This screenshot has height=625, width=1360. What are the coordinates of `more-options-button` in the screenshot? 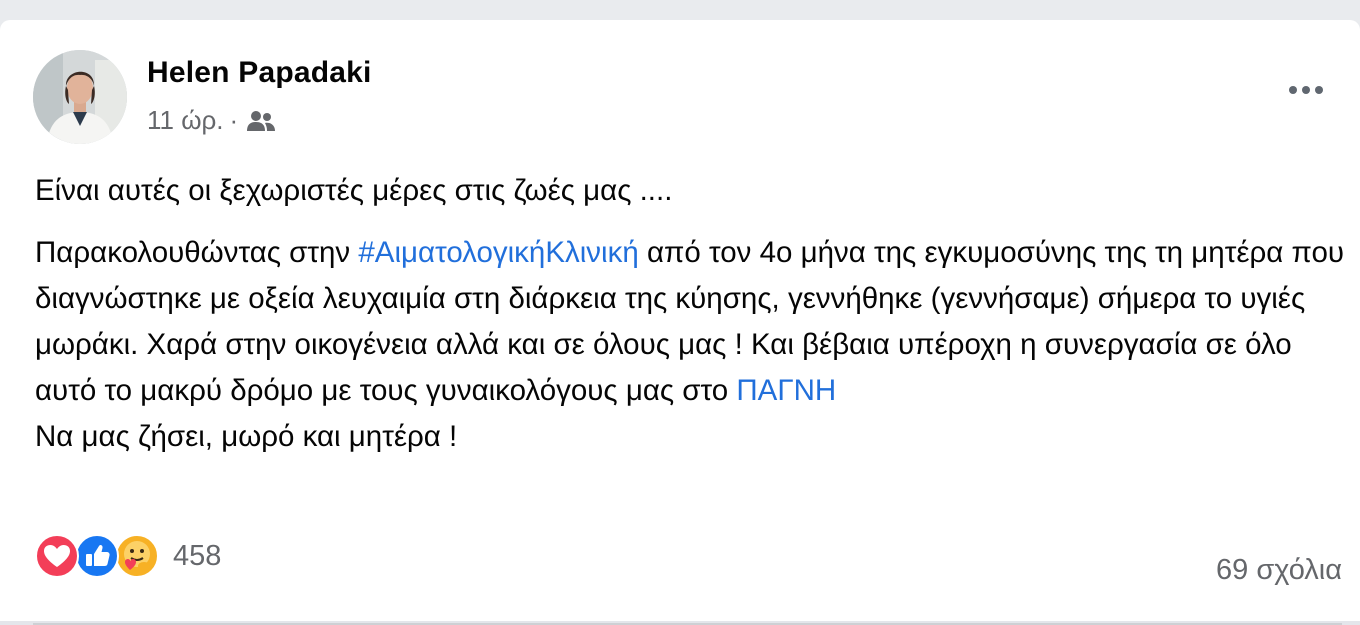 It's located at (1306, 90).